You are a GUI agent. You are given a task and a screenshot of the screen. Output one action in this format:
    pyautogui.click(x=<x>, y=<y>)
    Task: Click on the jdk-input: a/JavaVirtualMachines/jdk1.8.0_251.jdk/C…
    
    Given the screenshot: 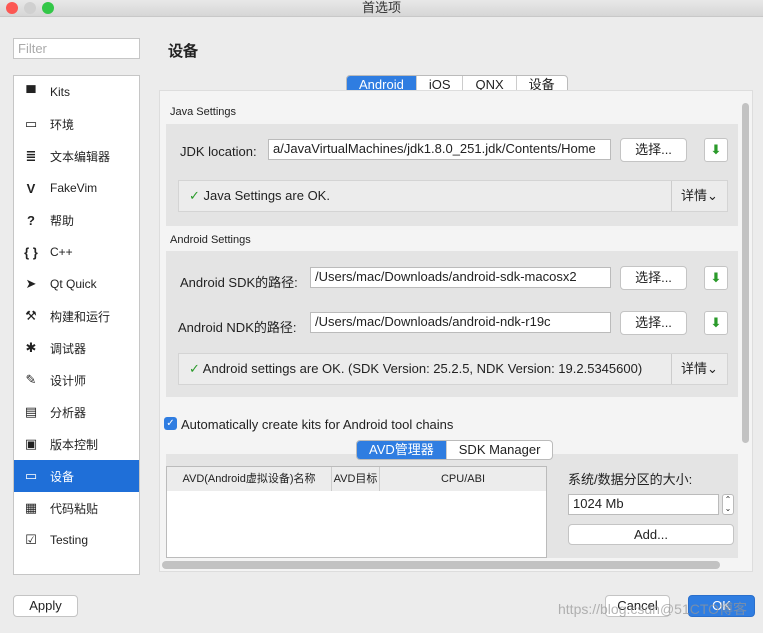 What is the action you would take?
    pyautogui.click(x=439, y=149)
    